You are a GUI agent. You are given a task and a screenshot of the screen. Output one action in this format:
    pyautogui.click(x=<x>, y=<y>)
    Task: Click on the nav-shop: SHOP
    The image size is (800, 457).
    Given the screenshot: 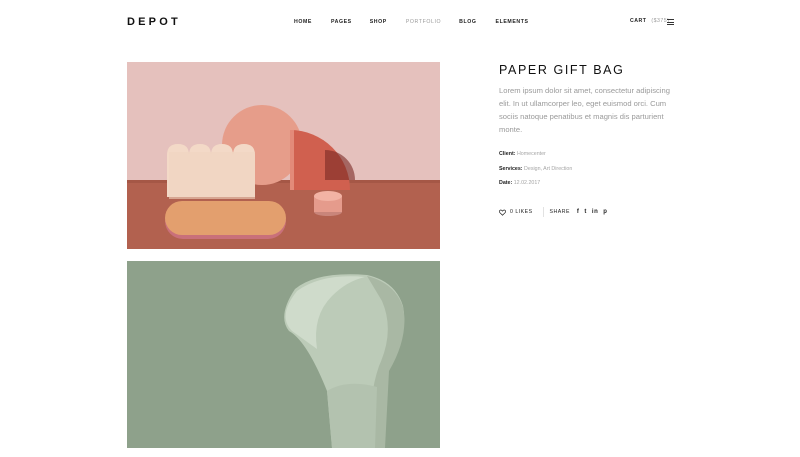 What is the action you would take?
    pyautogui.click(x=378, y=22)
    